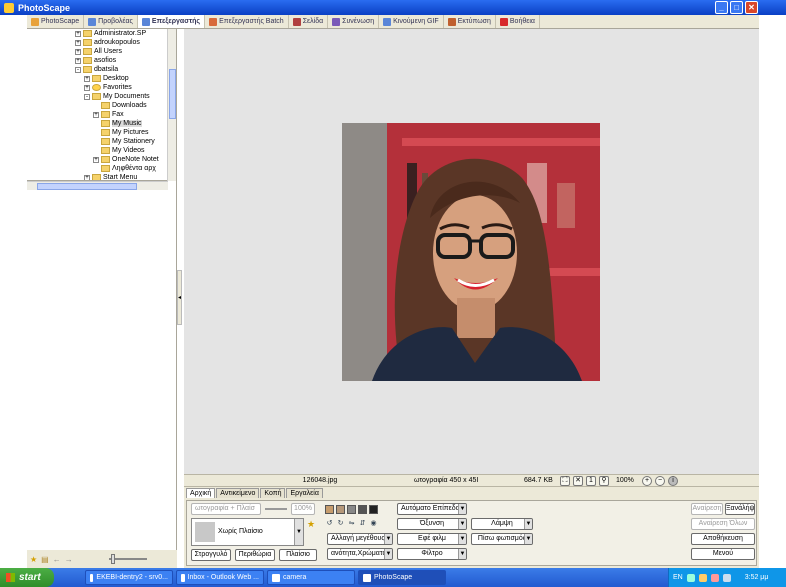  What do you see at coordinates (102, 105) in the screenshot?
I see `tree-item: Downloads` at bounding box center [102, 105].